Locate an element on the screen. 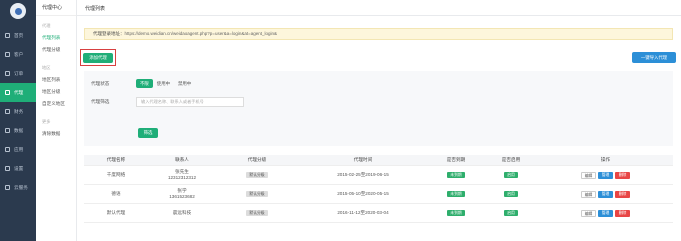 The width and height of the screenshot is (681, 241). nav-item-settings: 设置 is located at coordinates (18, 168).